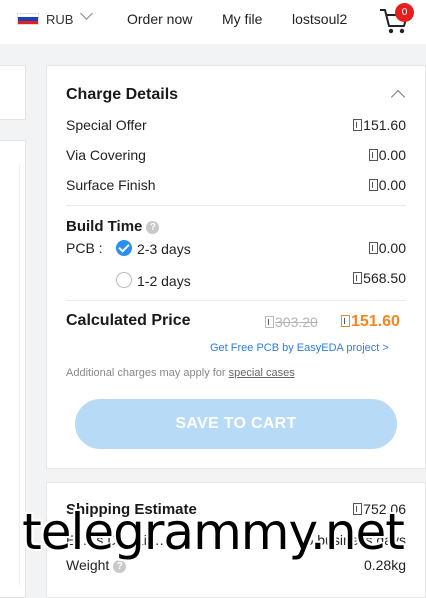 This screenshot has width=426, height=598. What do you see at coordinates (124, 248) in the screenshot?
I see `radio-2-3-days` at bounding box center [124, 248].